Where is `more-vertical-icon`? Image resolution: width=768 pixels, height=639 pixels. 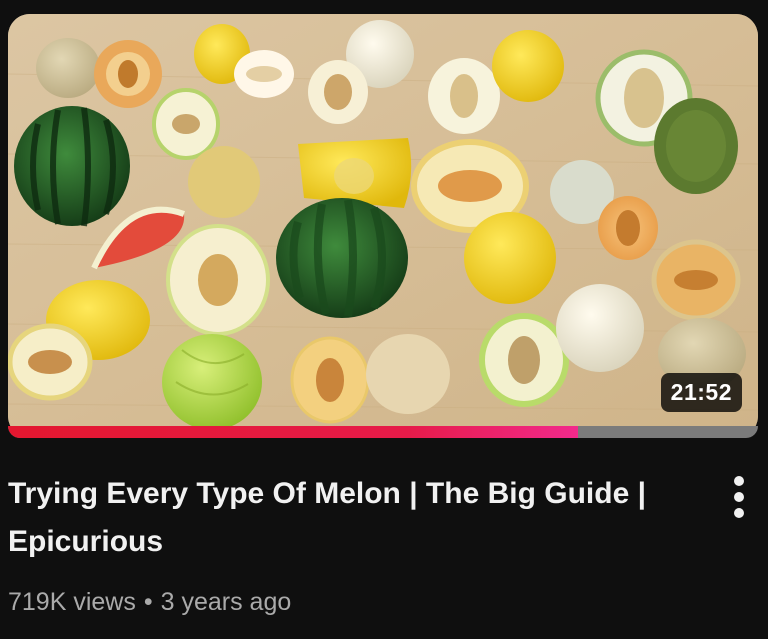
more-vertical-icon is located at coordinates (739, 497).